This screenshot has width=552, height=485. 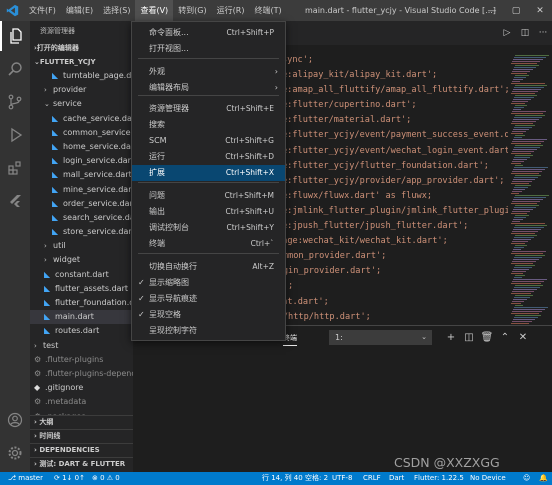 I want to click on terminal-selector: 1: ⌄, so click(x=380, y=337).